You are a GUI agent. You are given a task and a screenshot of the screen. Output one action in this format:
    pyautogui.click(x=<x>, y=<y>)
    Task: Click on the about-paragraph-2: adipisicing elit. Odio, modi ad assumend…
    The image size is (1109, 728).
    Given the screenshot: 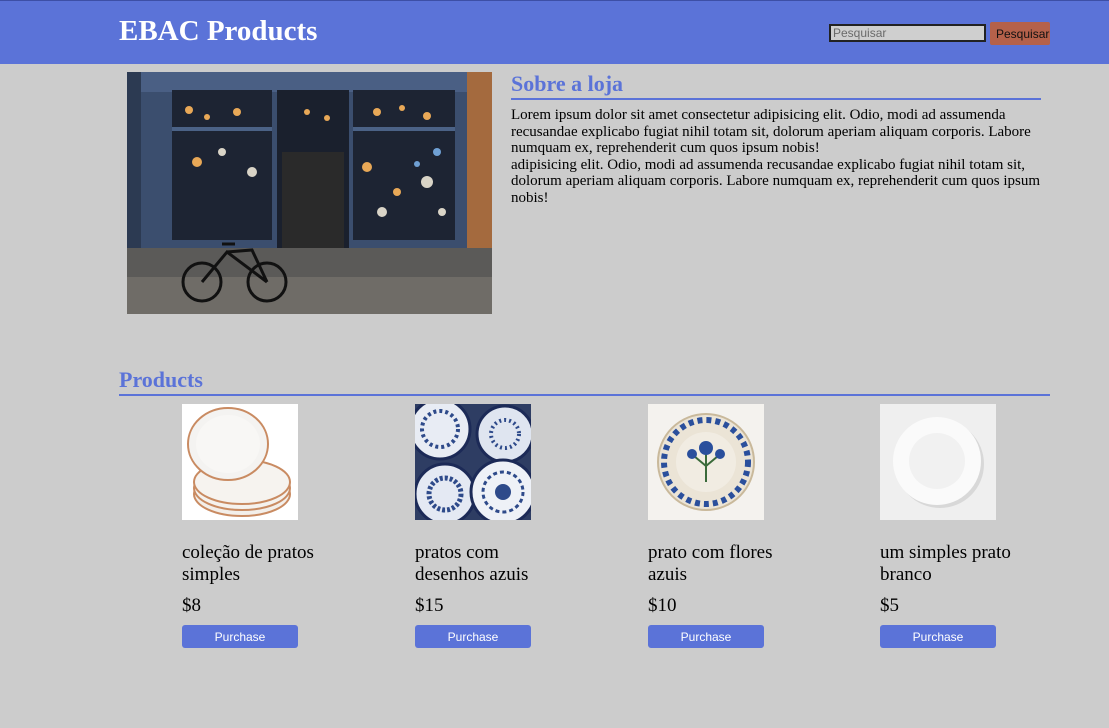 What is the action you would take?
    pyautogui.click(x=776, y=181)
    